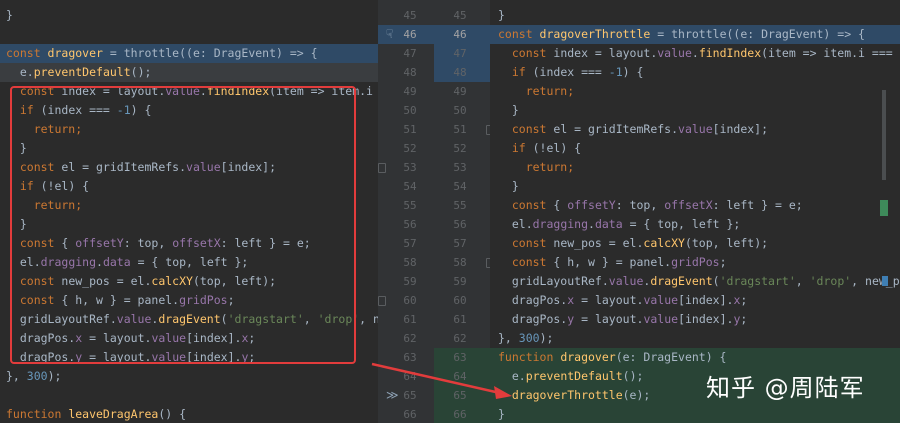 The image size is (900, 423). Describe the element at coordinates (441, 380) in the screenshot. I see `annotation-arrow` at that location.